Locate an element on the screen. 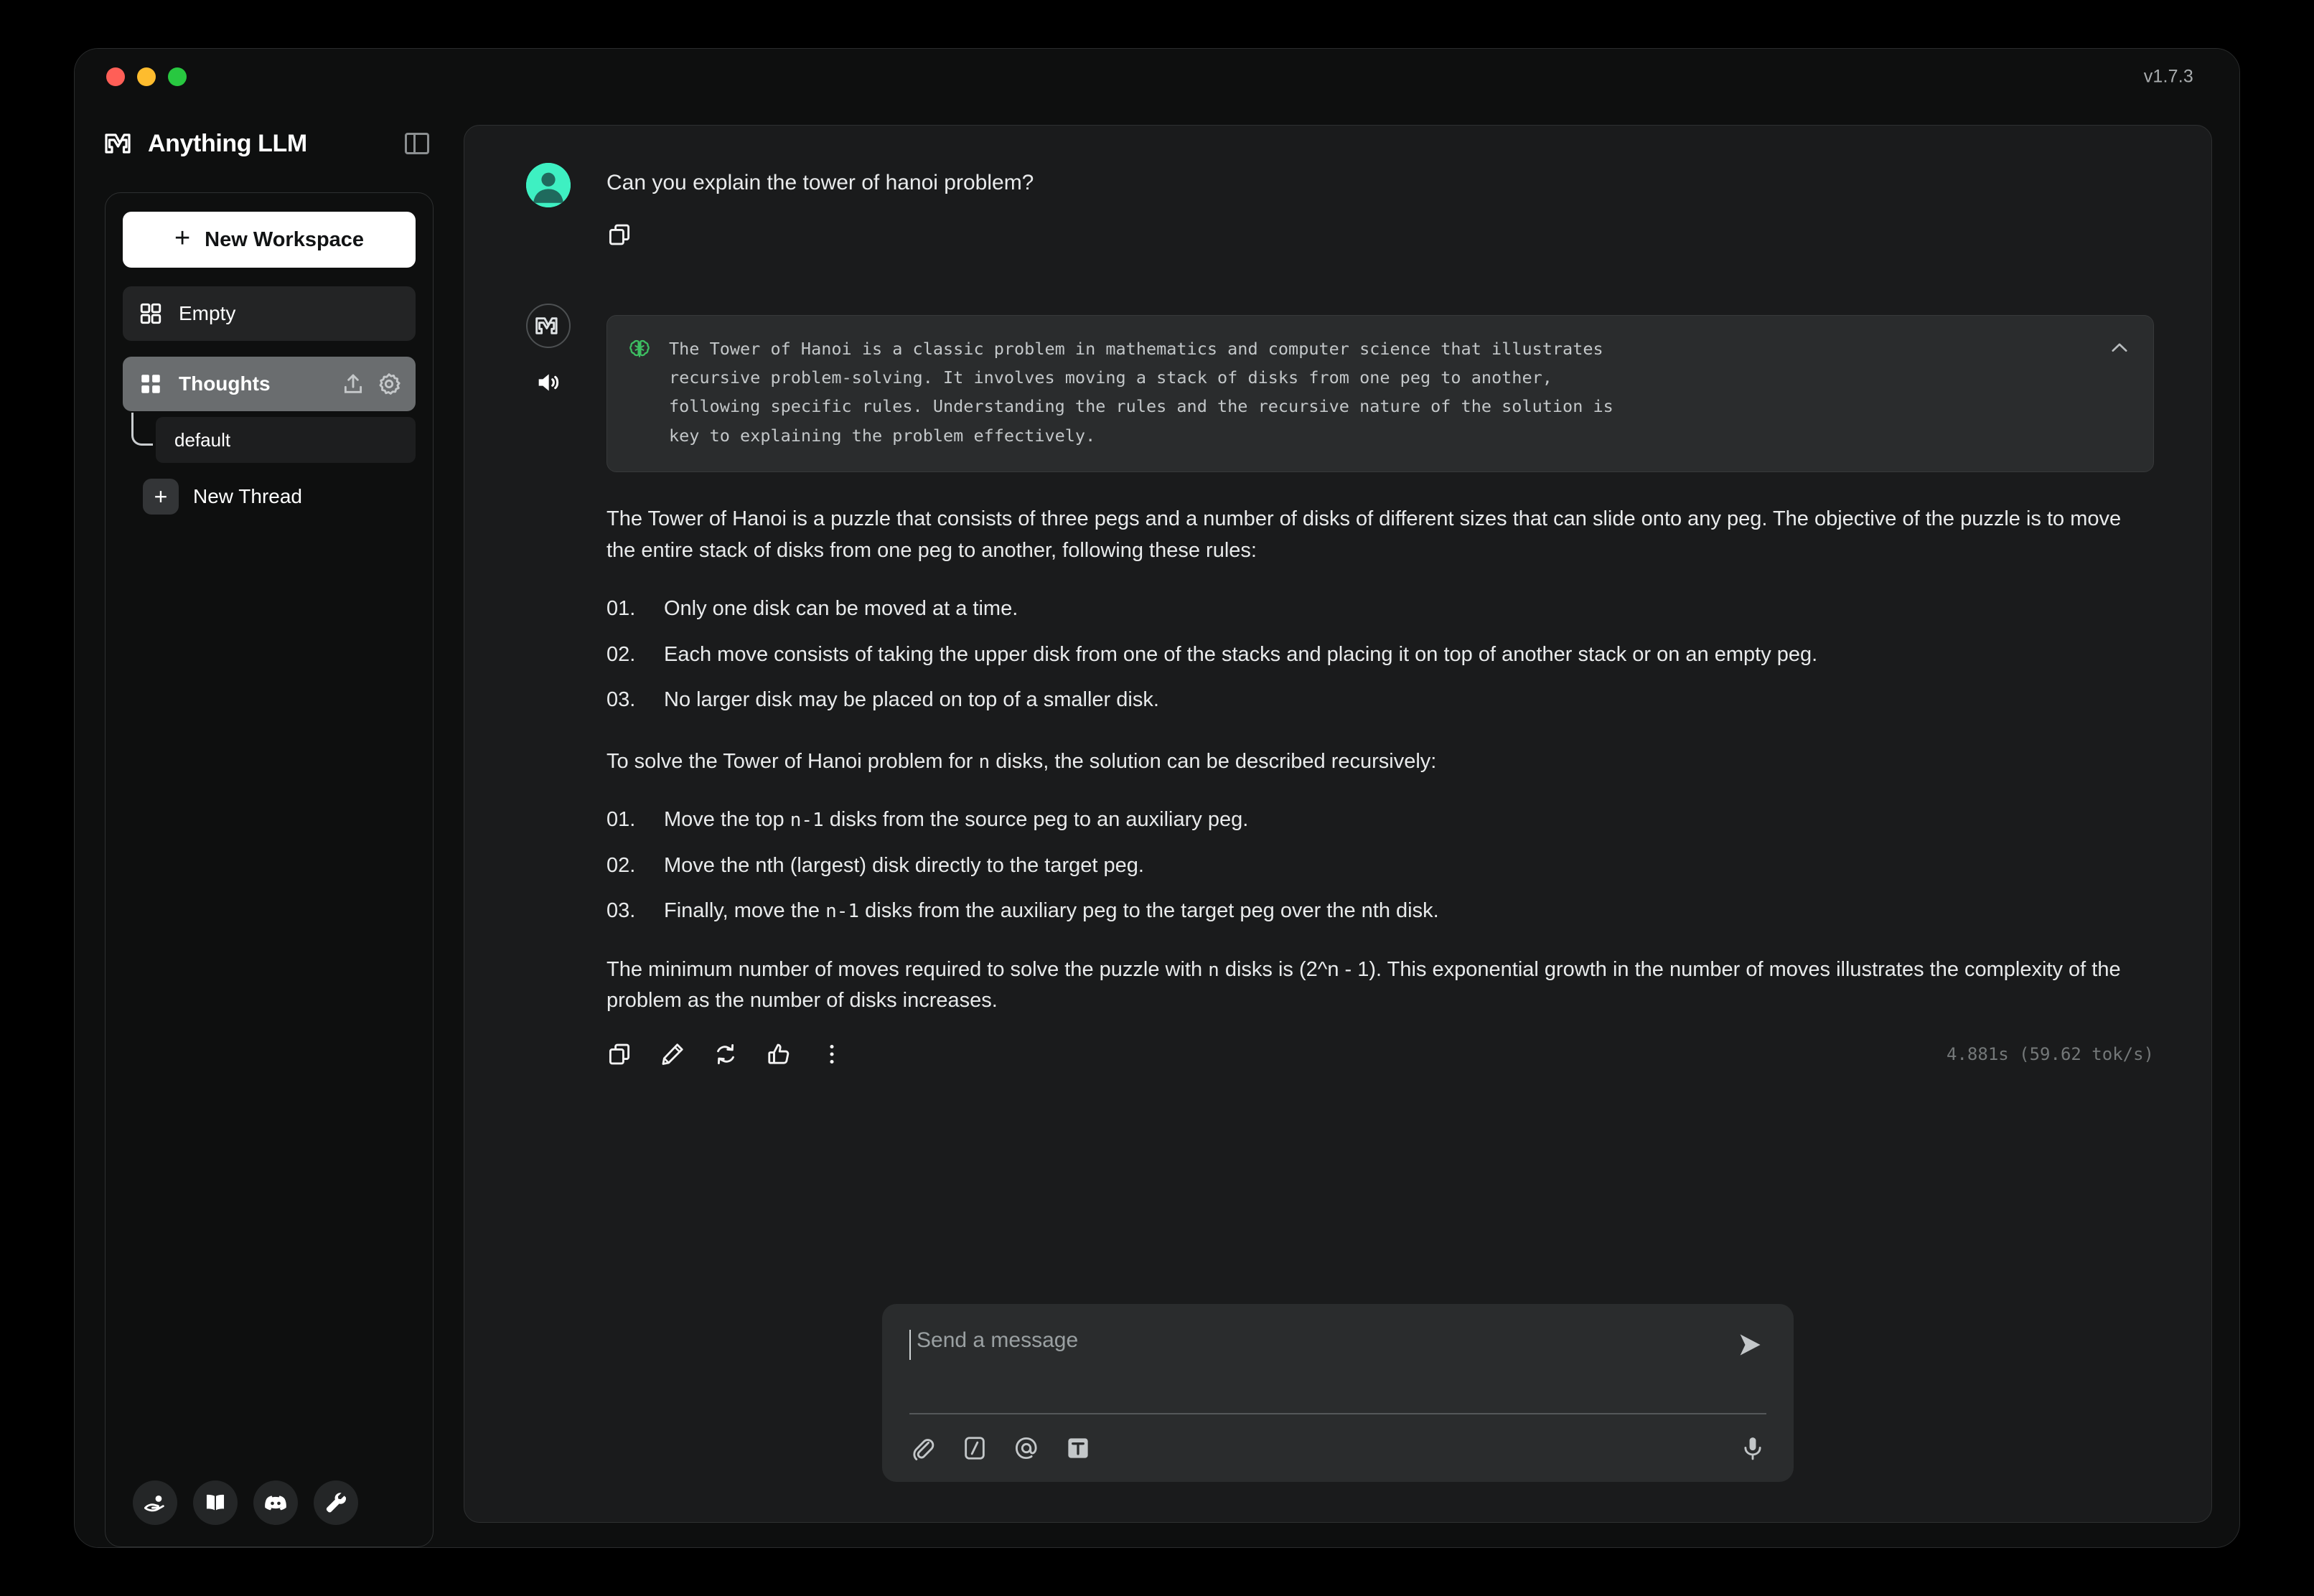  regenerate-icon is located at coordinates (726, 1054).